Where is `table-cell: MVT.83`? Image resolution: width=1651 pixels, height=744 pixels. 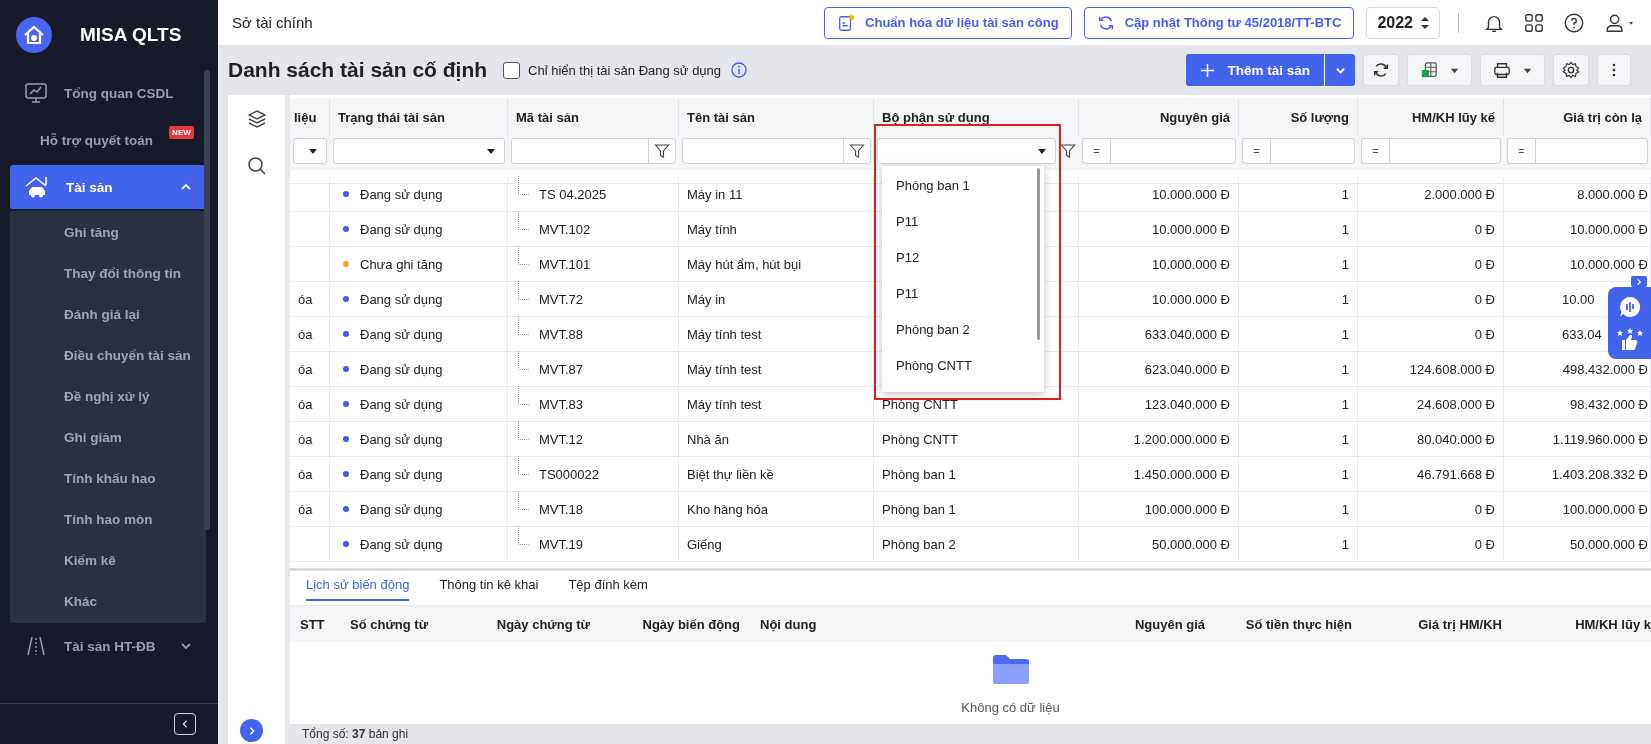
table-cell: MVT.83 is located at coordinates (561, 404).